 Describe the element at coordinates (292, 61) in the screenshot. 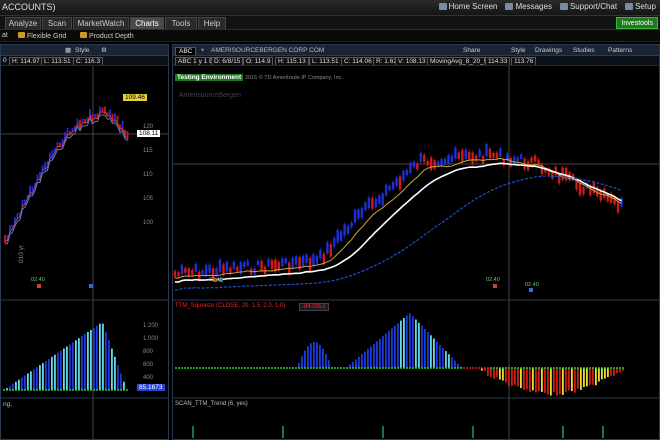

I see `quote-high: H: 115.13` at that location.